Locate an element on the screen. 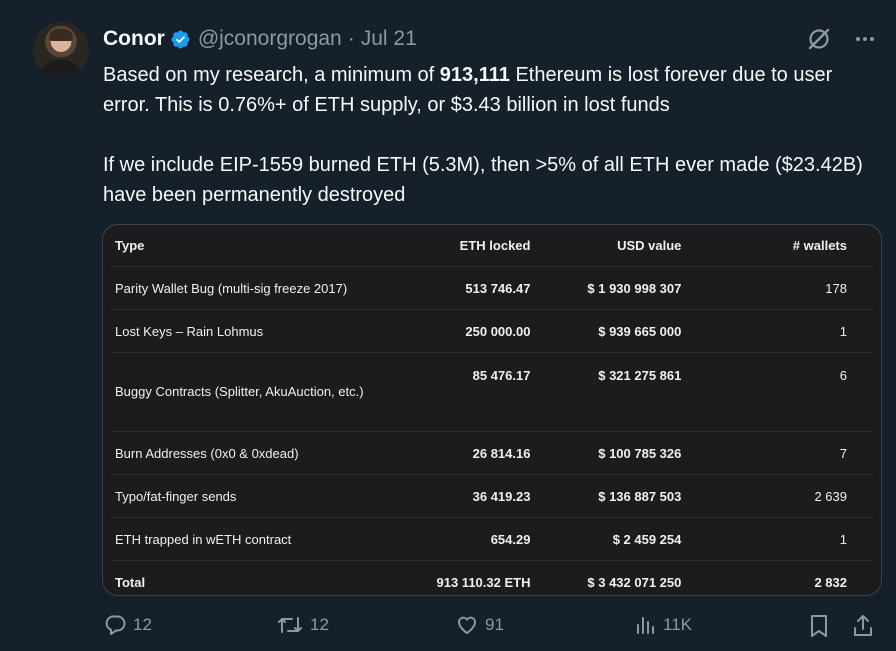 The height and width of the screenshot is (651, 896). share-icon is located at coordinates (863, 625).